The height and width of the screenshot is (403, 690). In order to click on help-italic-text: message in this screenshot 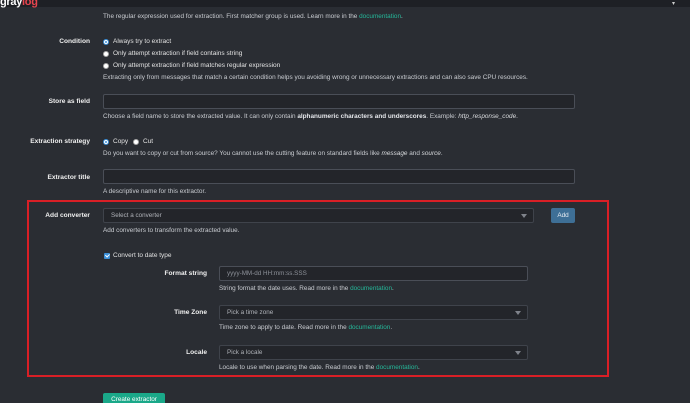, I will do `click(394, 153)`.